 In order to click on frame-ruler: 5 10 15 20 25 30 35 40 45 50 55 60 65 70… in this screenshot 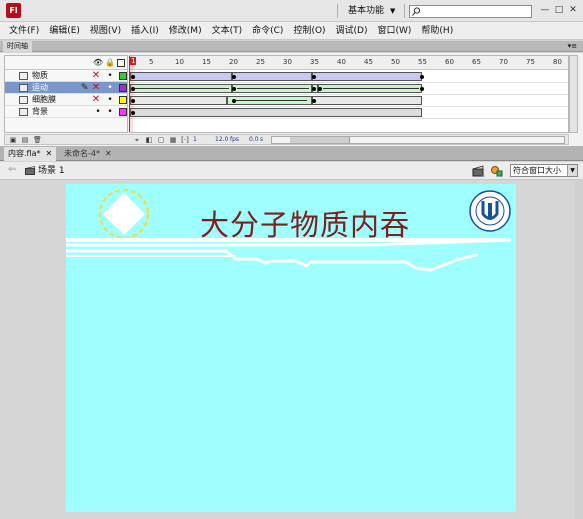, I will do `click(348, 63)`.